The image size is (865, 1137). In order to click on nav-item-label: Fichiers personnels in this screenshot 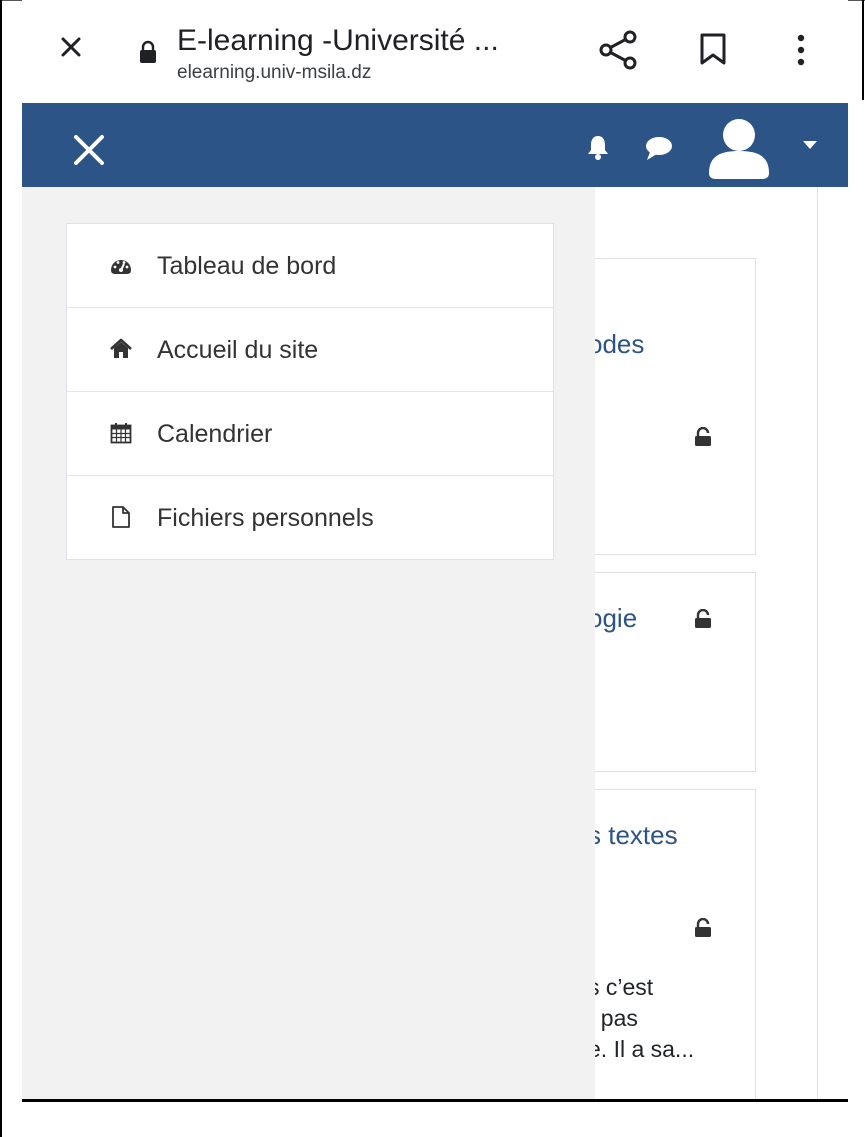, I will do `click(265, 518)`.